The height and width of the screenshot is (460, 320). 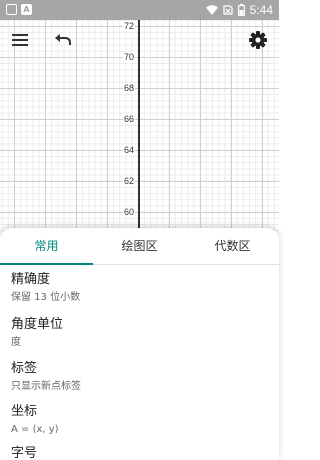 I want to click on setting-title: 角度单位, so click(x=37, y=324).